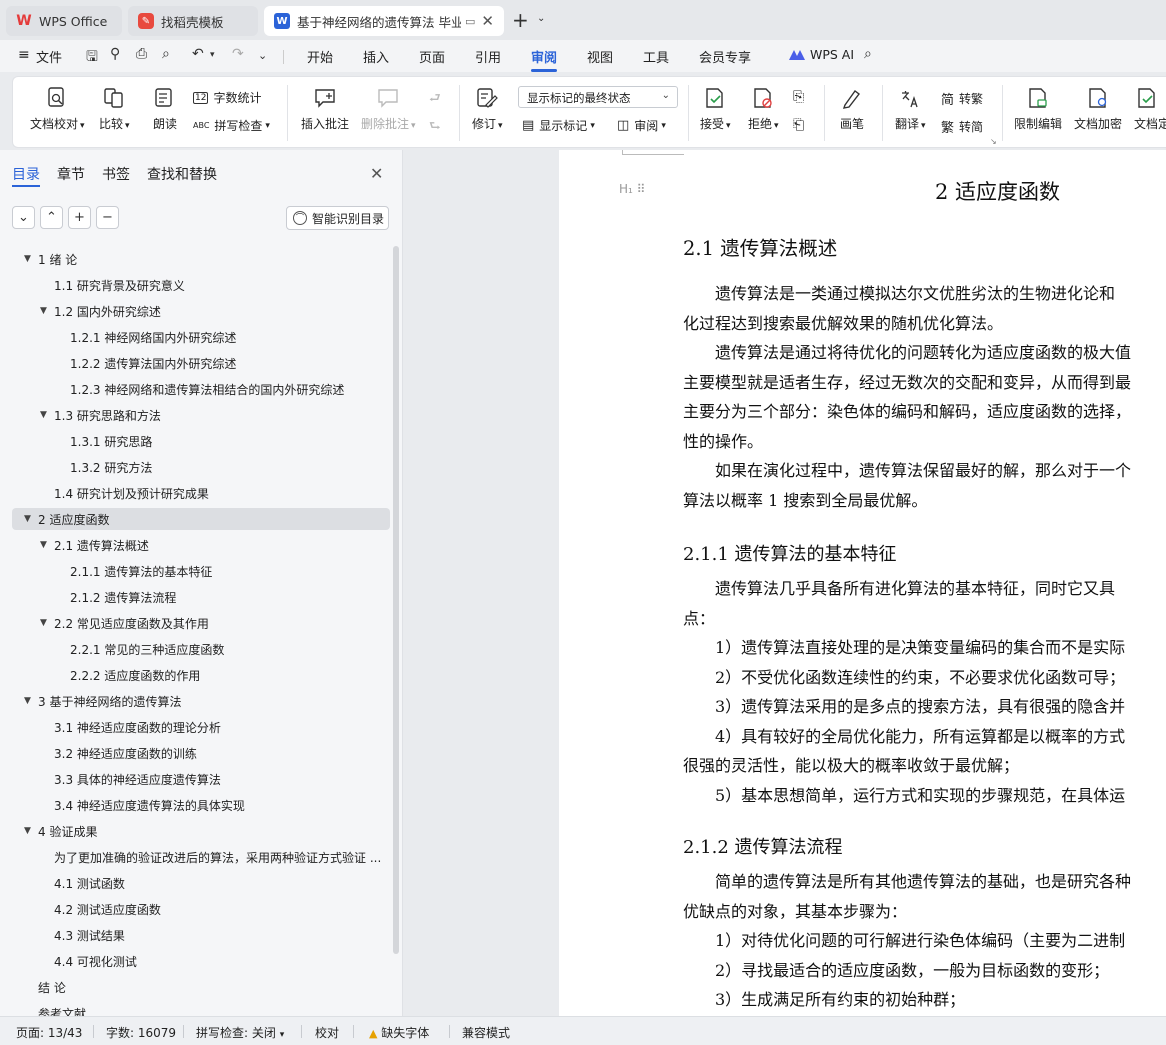 The width and height of the screenshot is (1166, 1045). I want to click on toc-item: 参考文献, so click(201, 1009).